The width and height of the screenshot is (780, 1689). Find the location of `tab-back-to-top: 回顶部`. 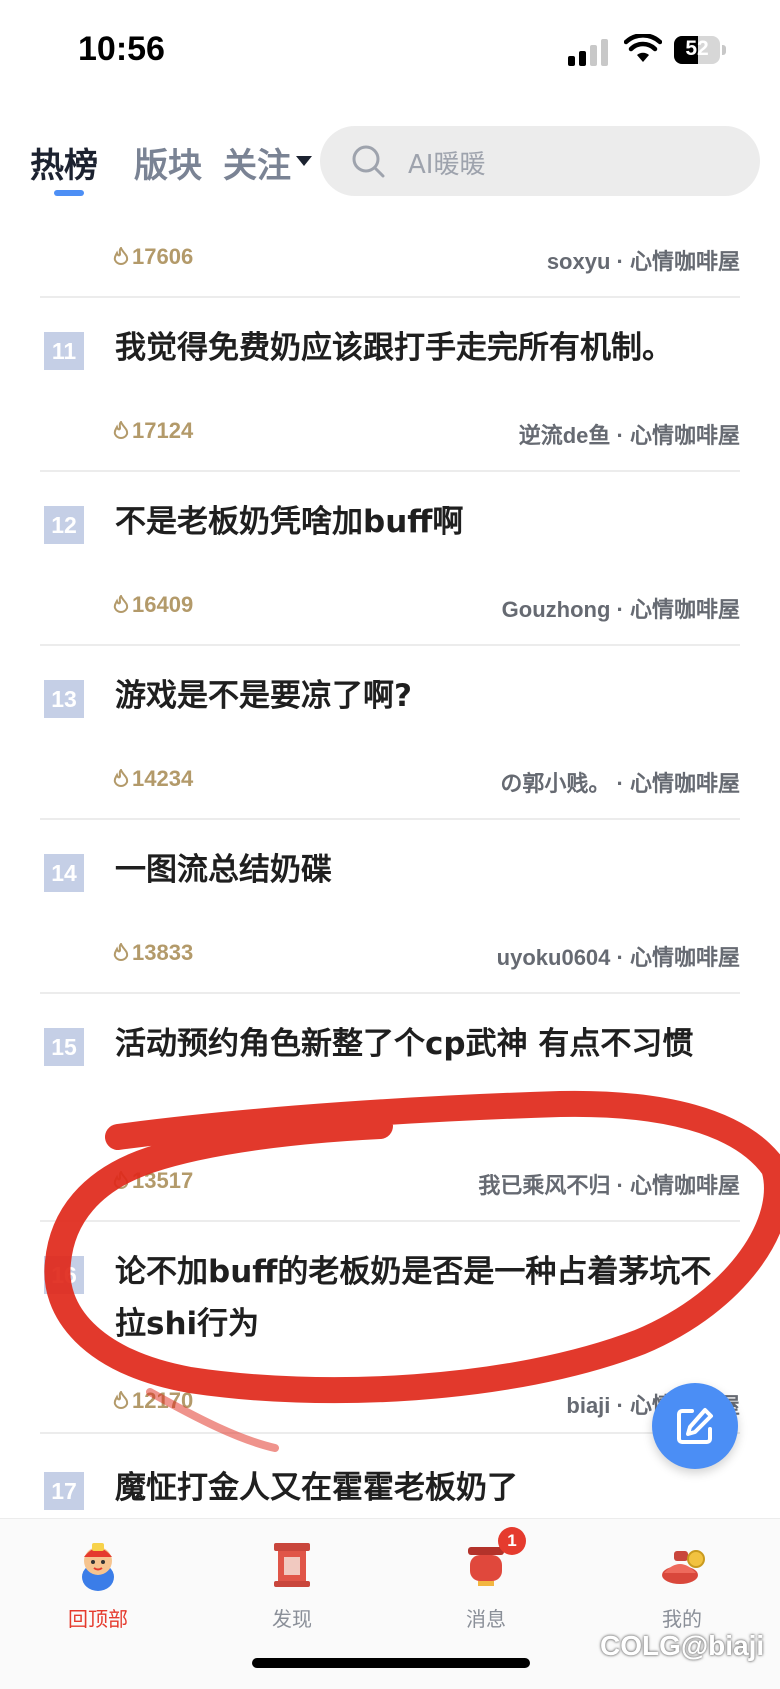

tab-back-to-top: 回顶部 is located at coordinates (98, 1584).